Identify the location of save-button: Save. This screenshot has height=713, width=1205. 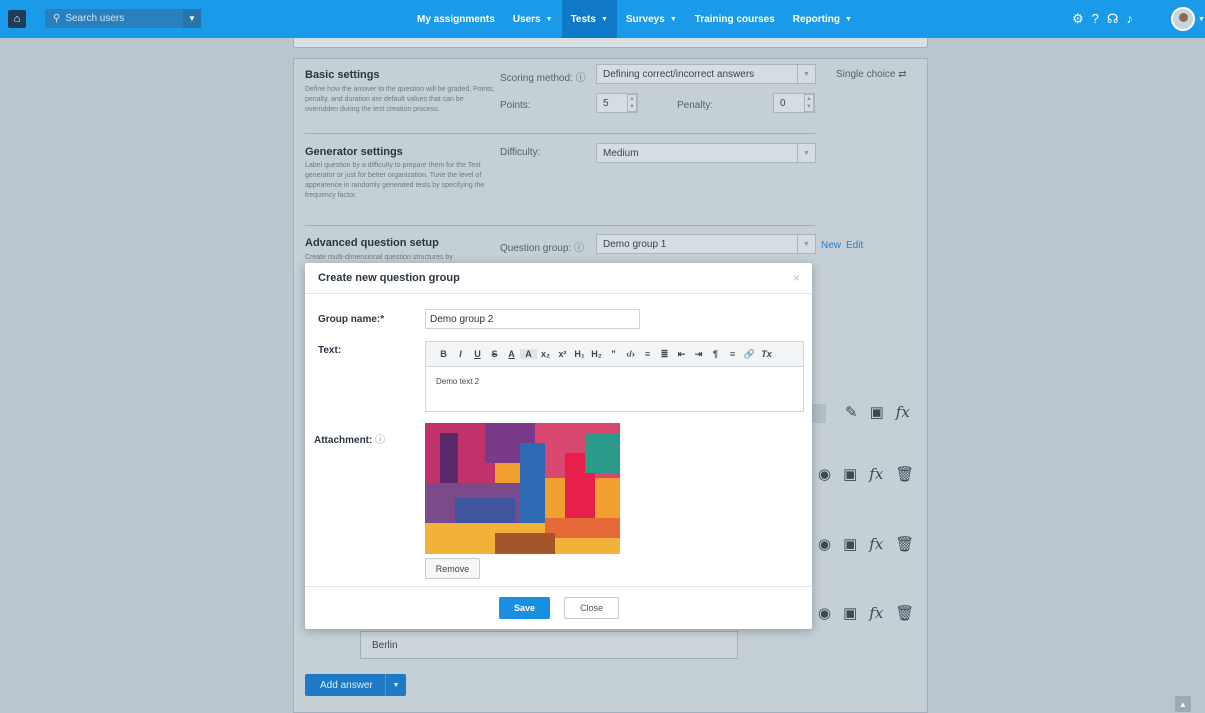
(524, 608).